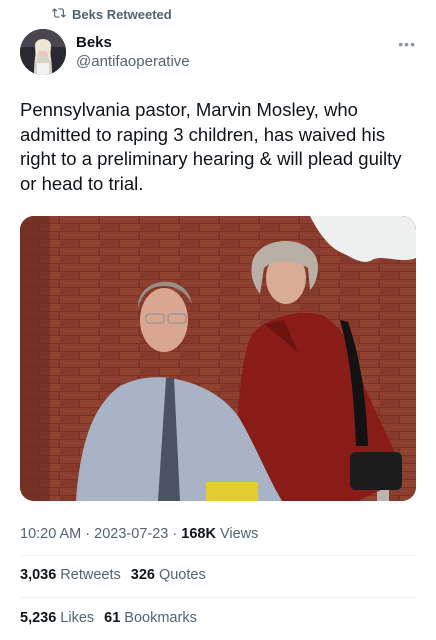 The width and height of the screenshot is (436, 640). I want to click on retweets-label: Retweets, so click(90, 575).